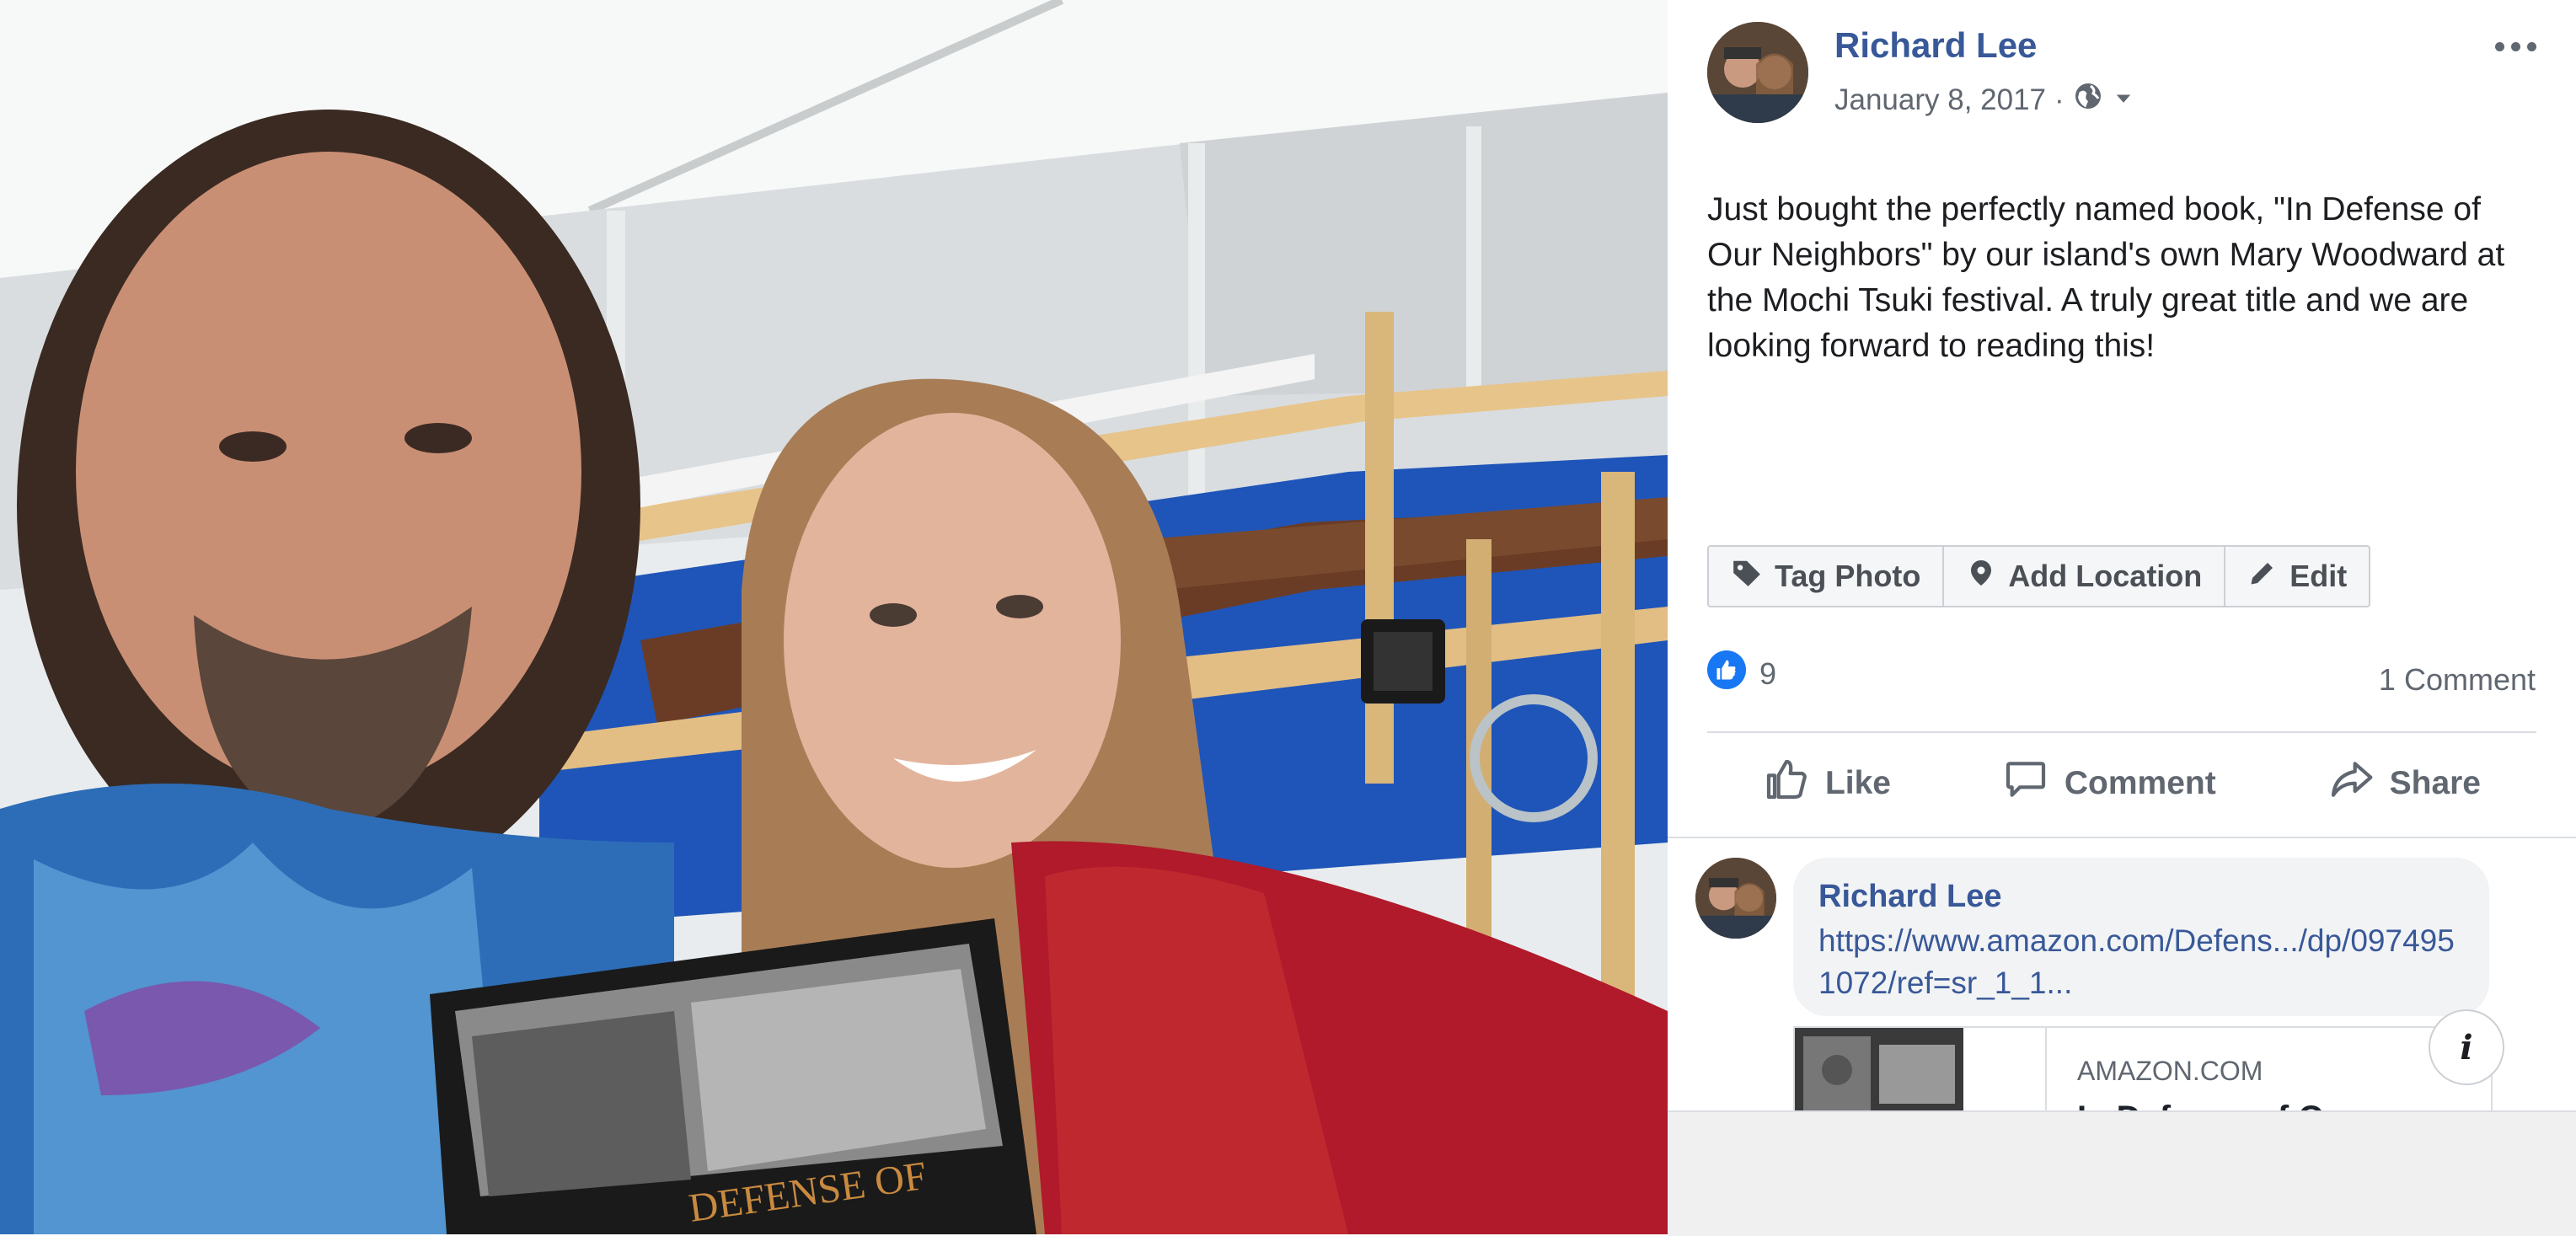  I want to click on globe-icon, so click(2088, 100).